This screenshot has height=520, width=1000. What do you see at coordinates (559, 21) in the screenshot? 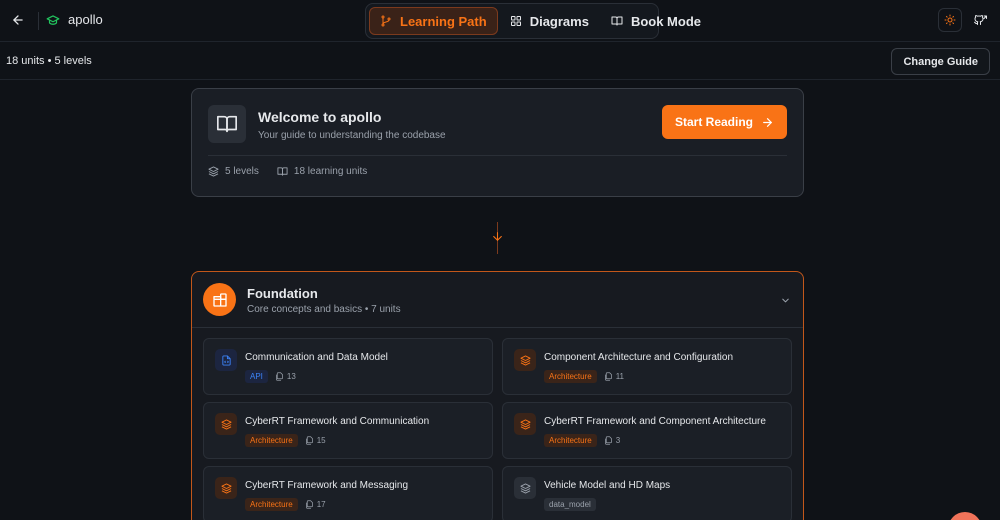
I see `tab-label: Diagrams` at bounding box center [559, 21].